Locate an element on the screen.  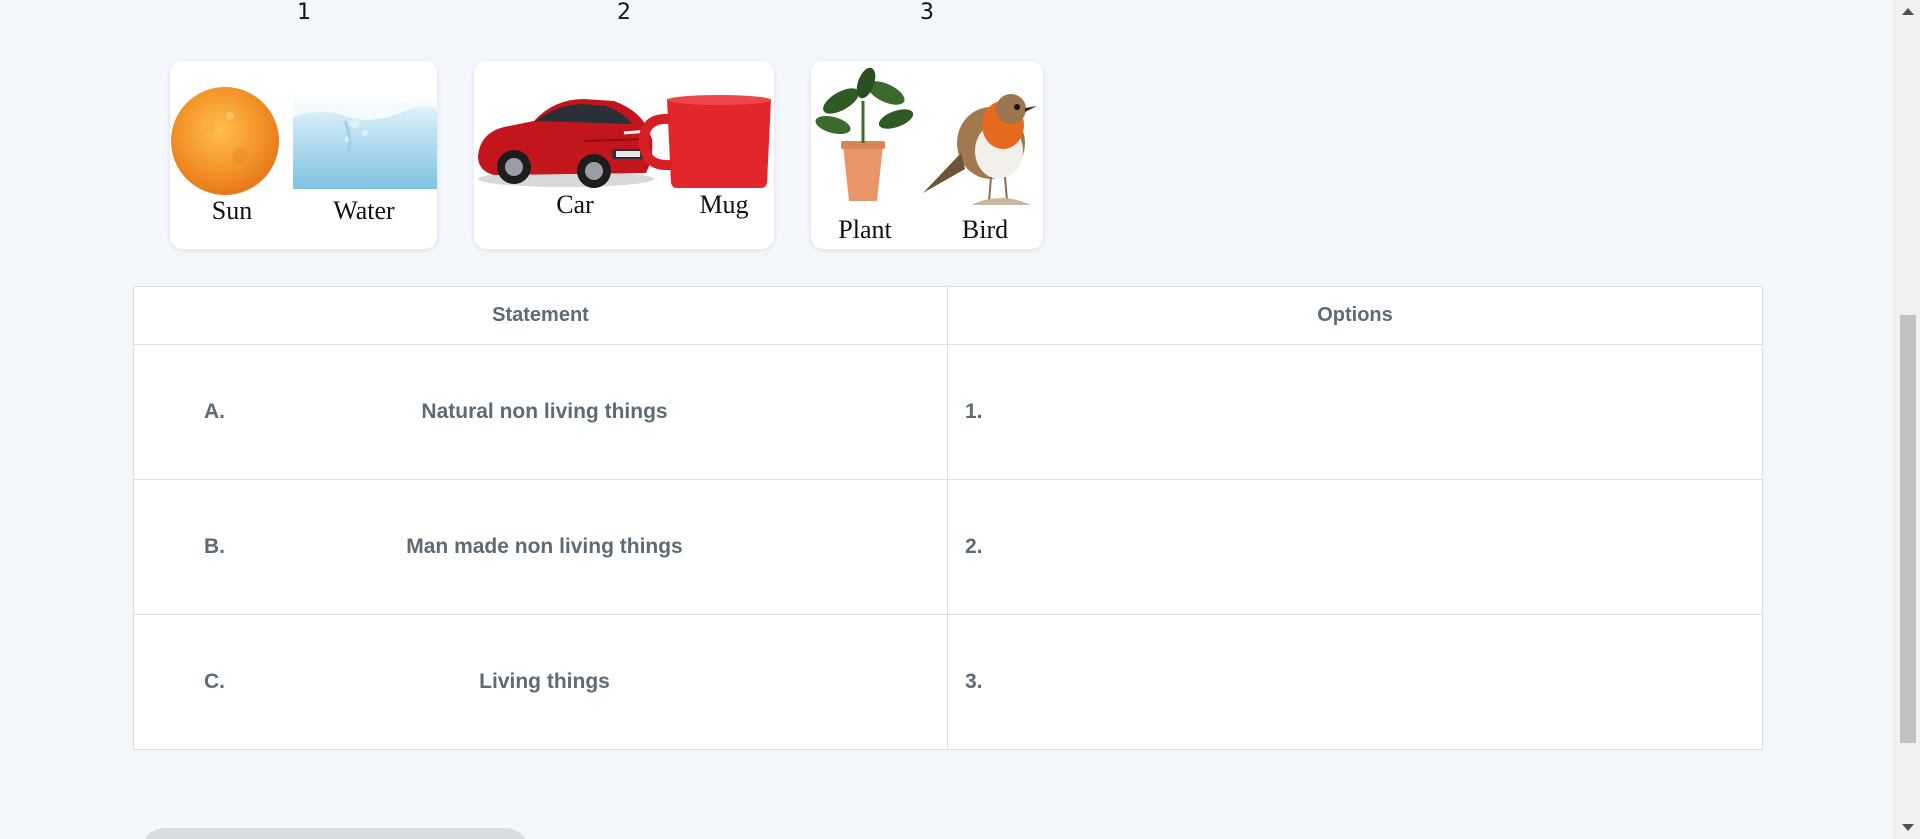
statement-text: Natural non living things is located at coordinates (544, 411).